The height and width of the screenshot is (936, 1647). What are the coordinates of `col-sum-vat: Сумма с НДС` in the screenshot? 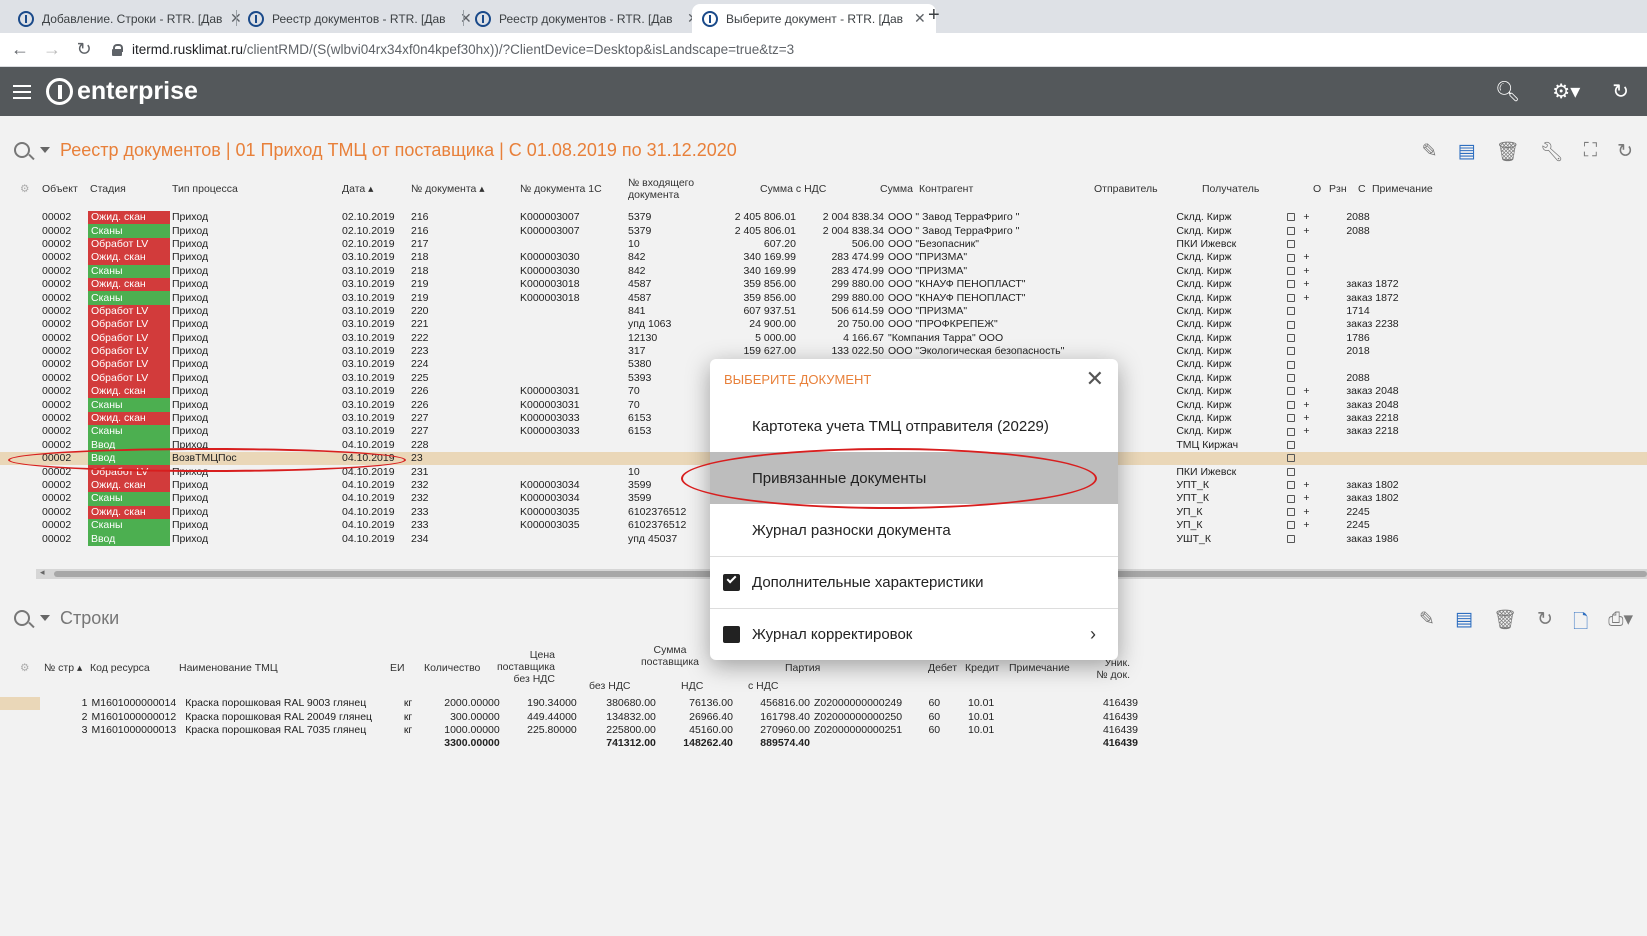 It's located at (793, 189).